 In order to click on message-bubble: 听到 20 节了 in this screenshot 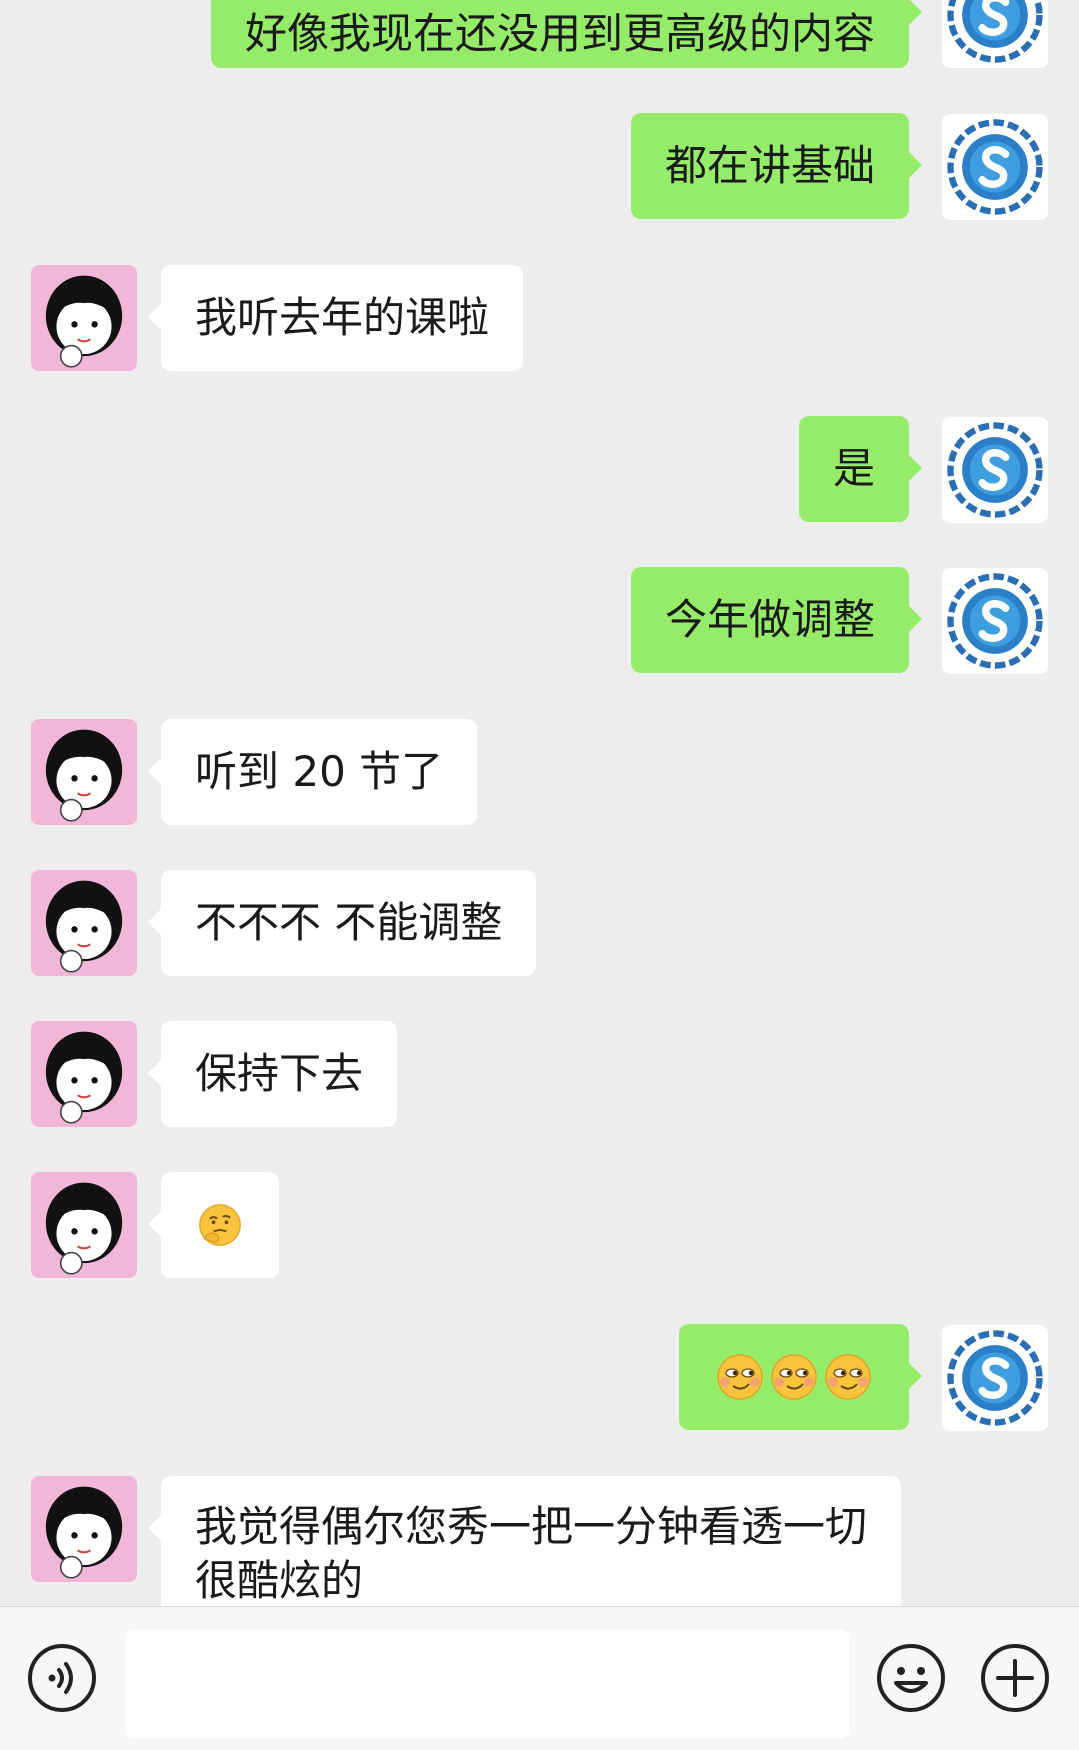, I will do `click(312, 772)`.